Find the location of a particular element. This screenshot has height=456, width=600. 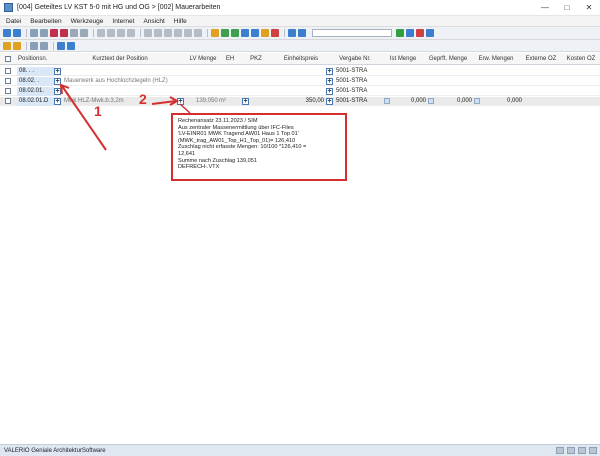

status-bar: VALERIO Geniale ArchitekturSoftware is located at coordinates (300, 450).